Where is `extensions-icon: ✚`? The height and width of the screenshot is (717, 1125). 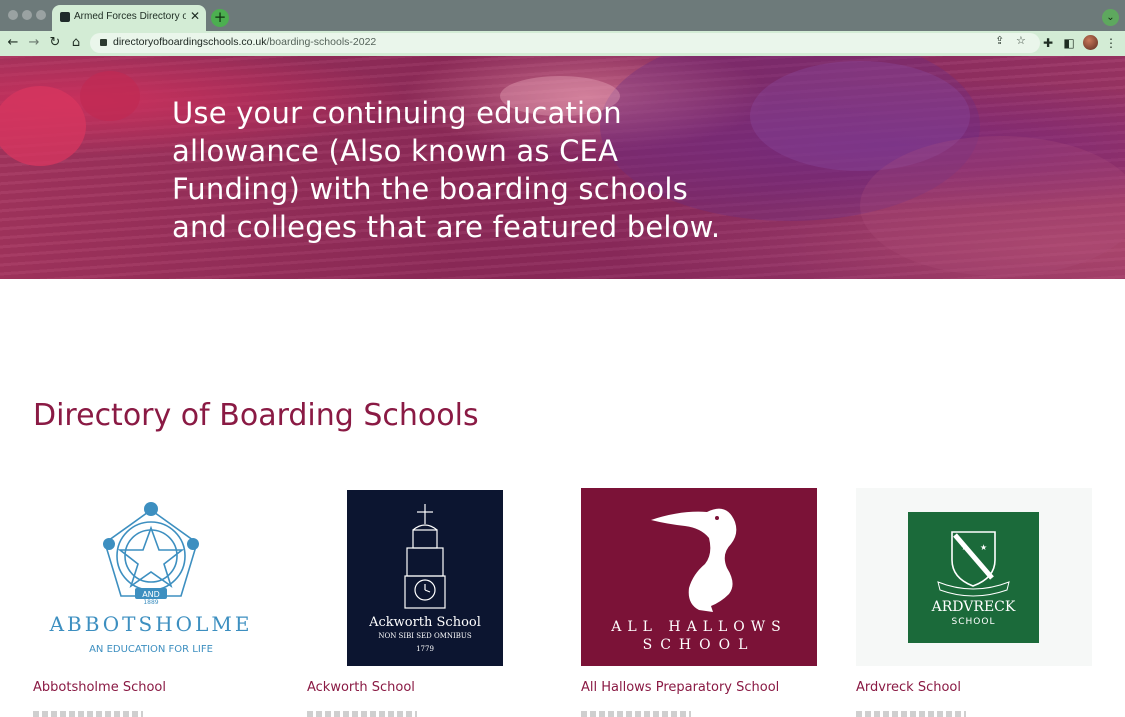
extensions-icon: ✚ is located at coordinates (1048, 43).